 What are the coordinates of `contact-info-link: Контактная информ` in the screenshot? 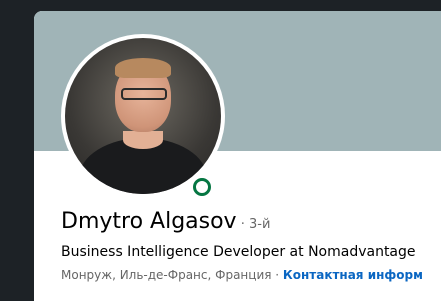 It's located at (353, 275).